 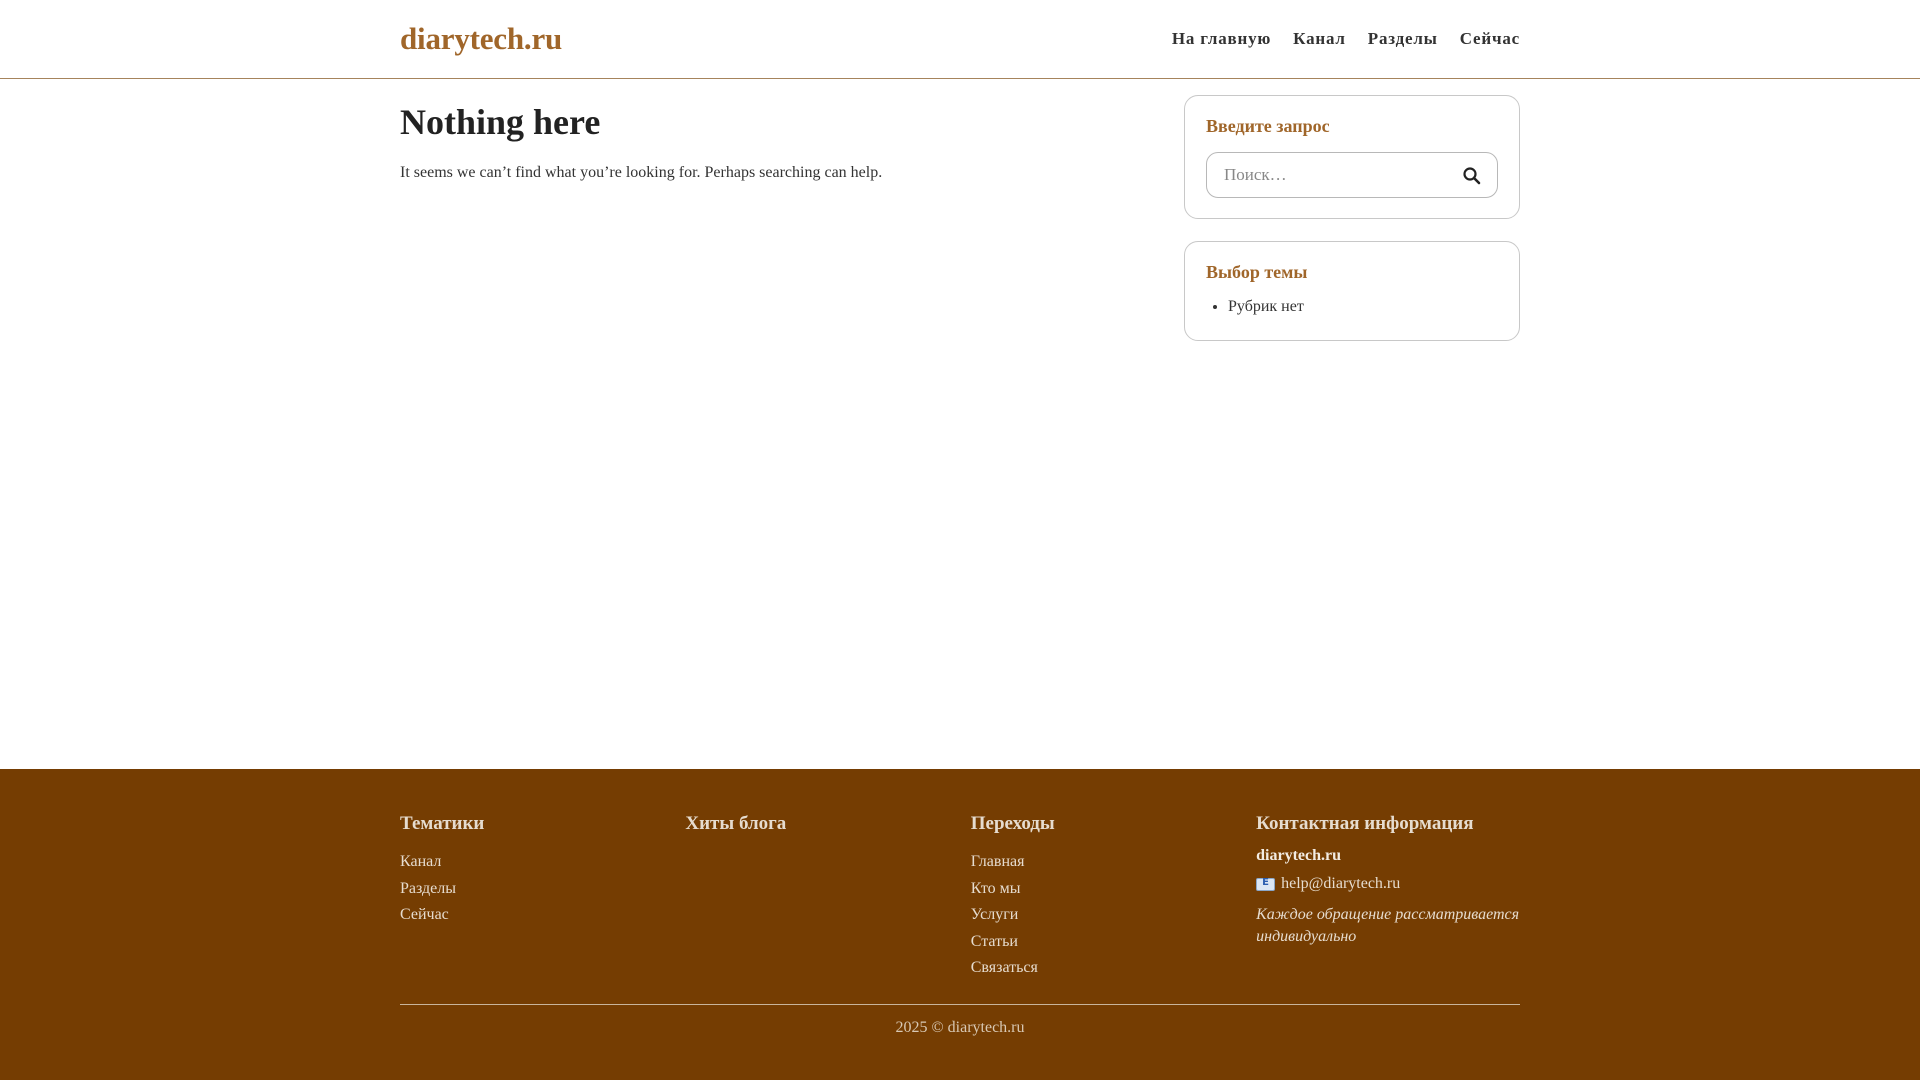 What do you see at coordinates (420, 861) in the screenshot?
I see `footer-link-channel: Канал` at bounding box center [420, 861].